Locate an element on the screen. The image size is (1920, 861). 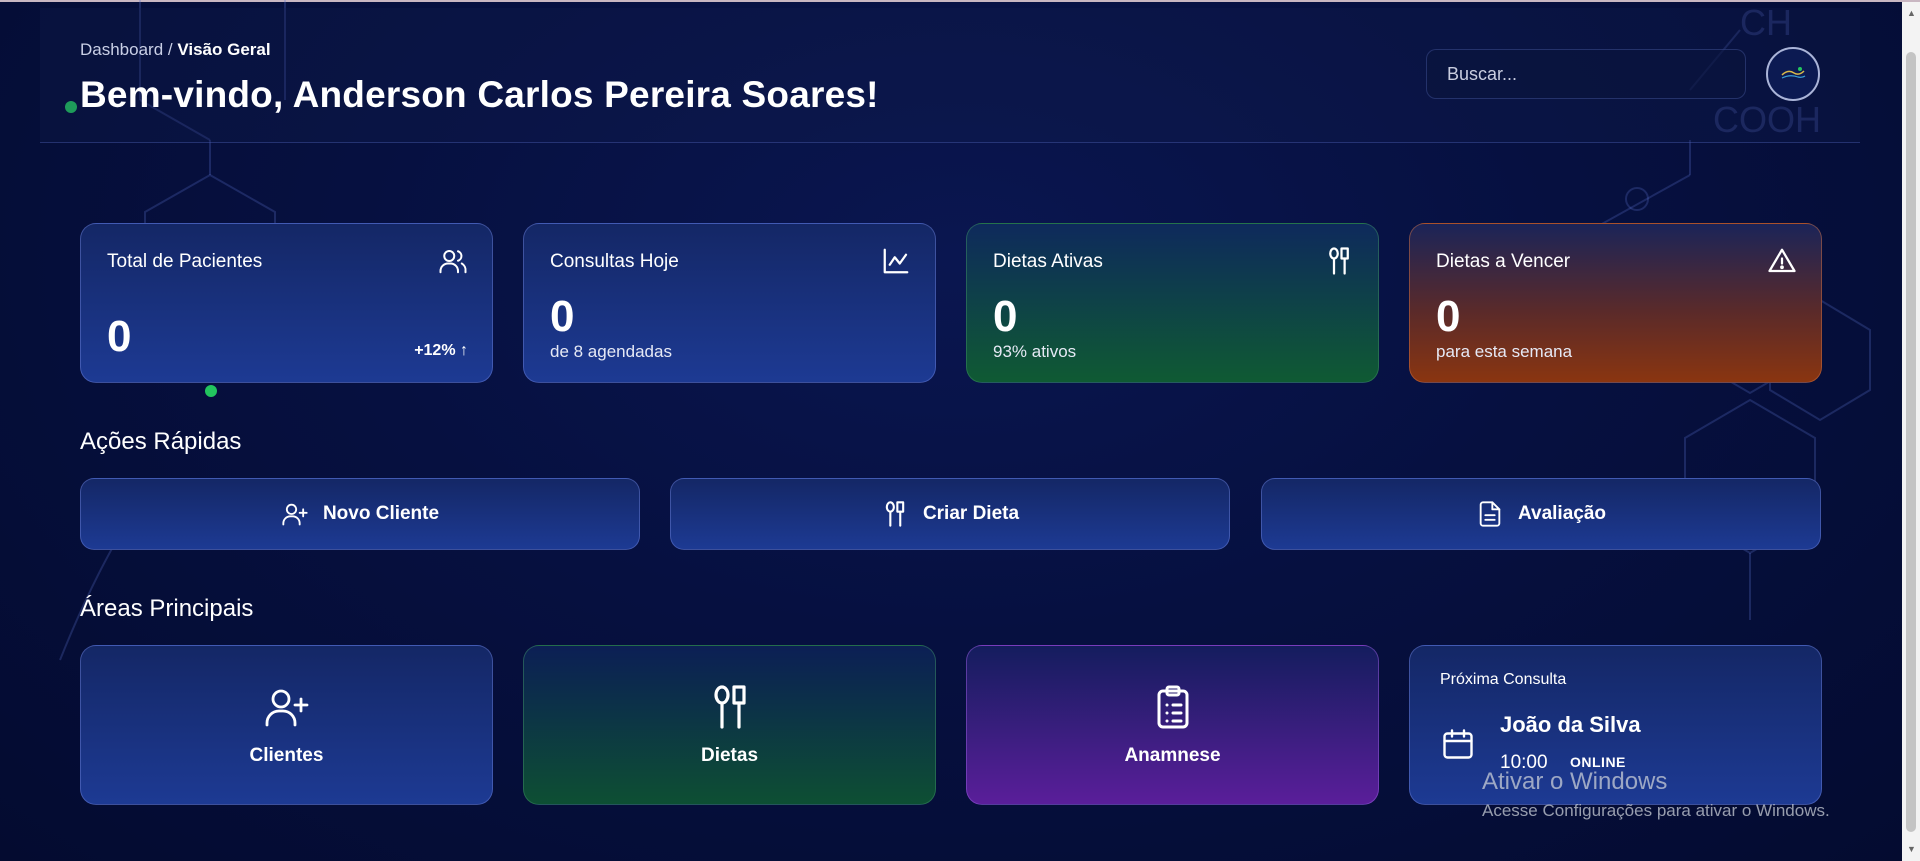
users-icon is located at coordinates (453, 262).